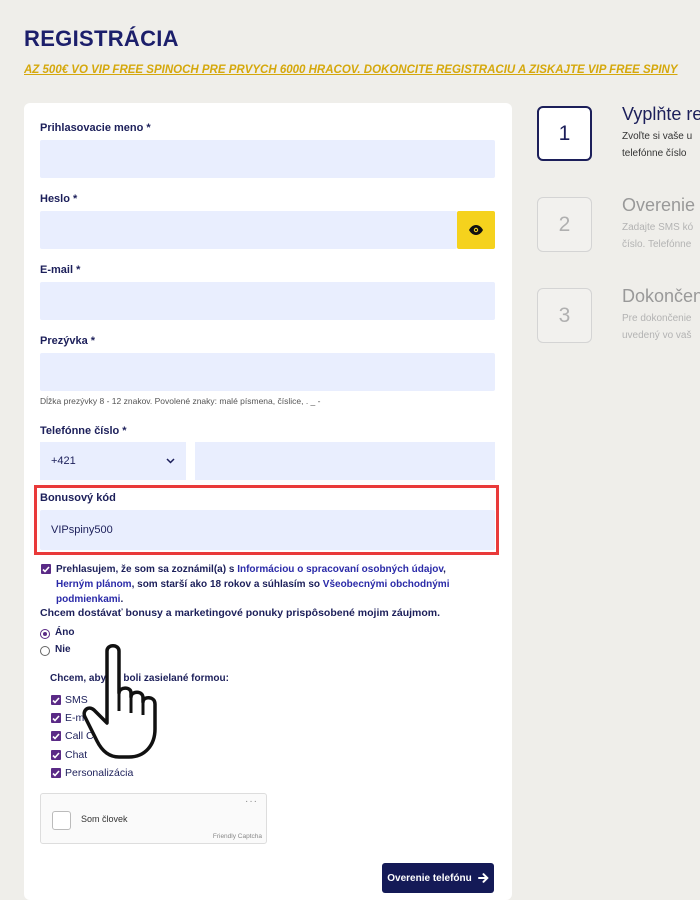  Describe the element at coordinates (61, 820) in the screenshot. I see `captcha-checkbox` at that location.